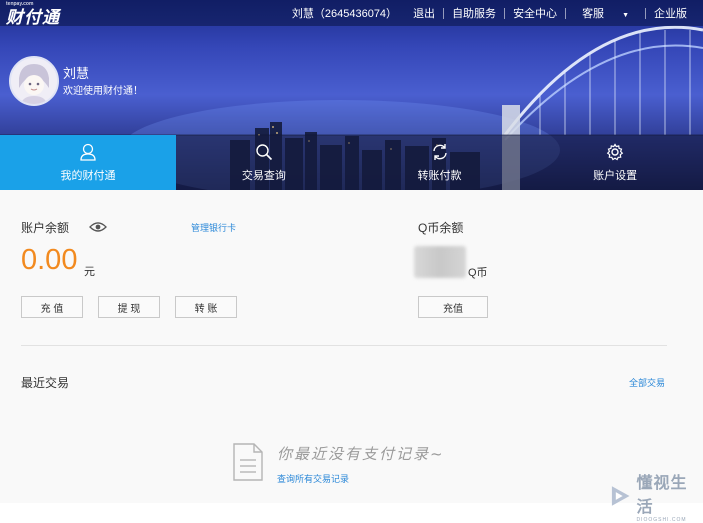 This screenshot has width=703, height=523. I want to click on qcoin-amount-blurred, so click(440, 262).